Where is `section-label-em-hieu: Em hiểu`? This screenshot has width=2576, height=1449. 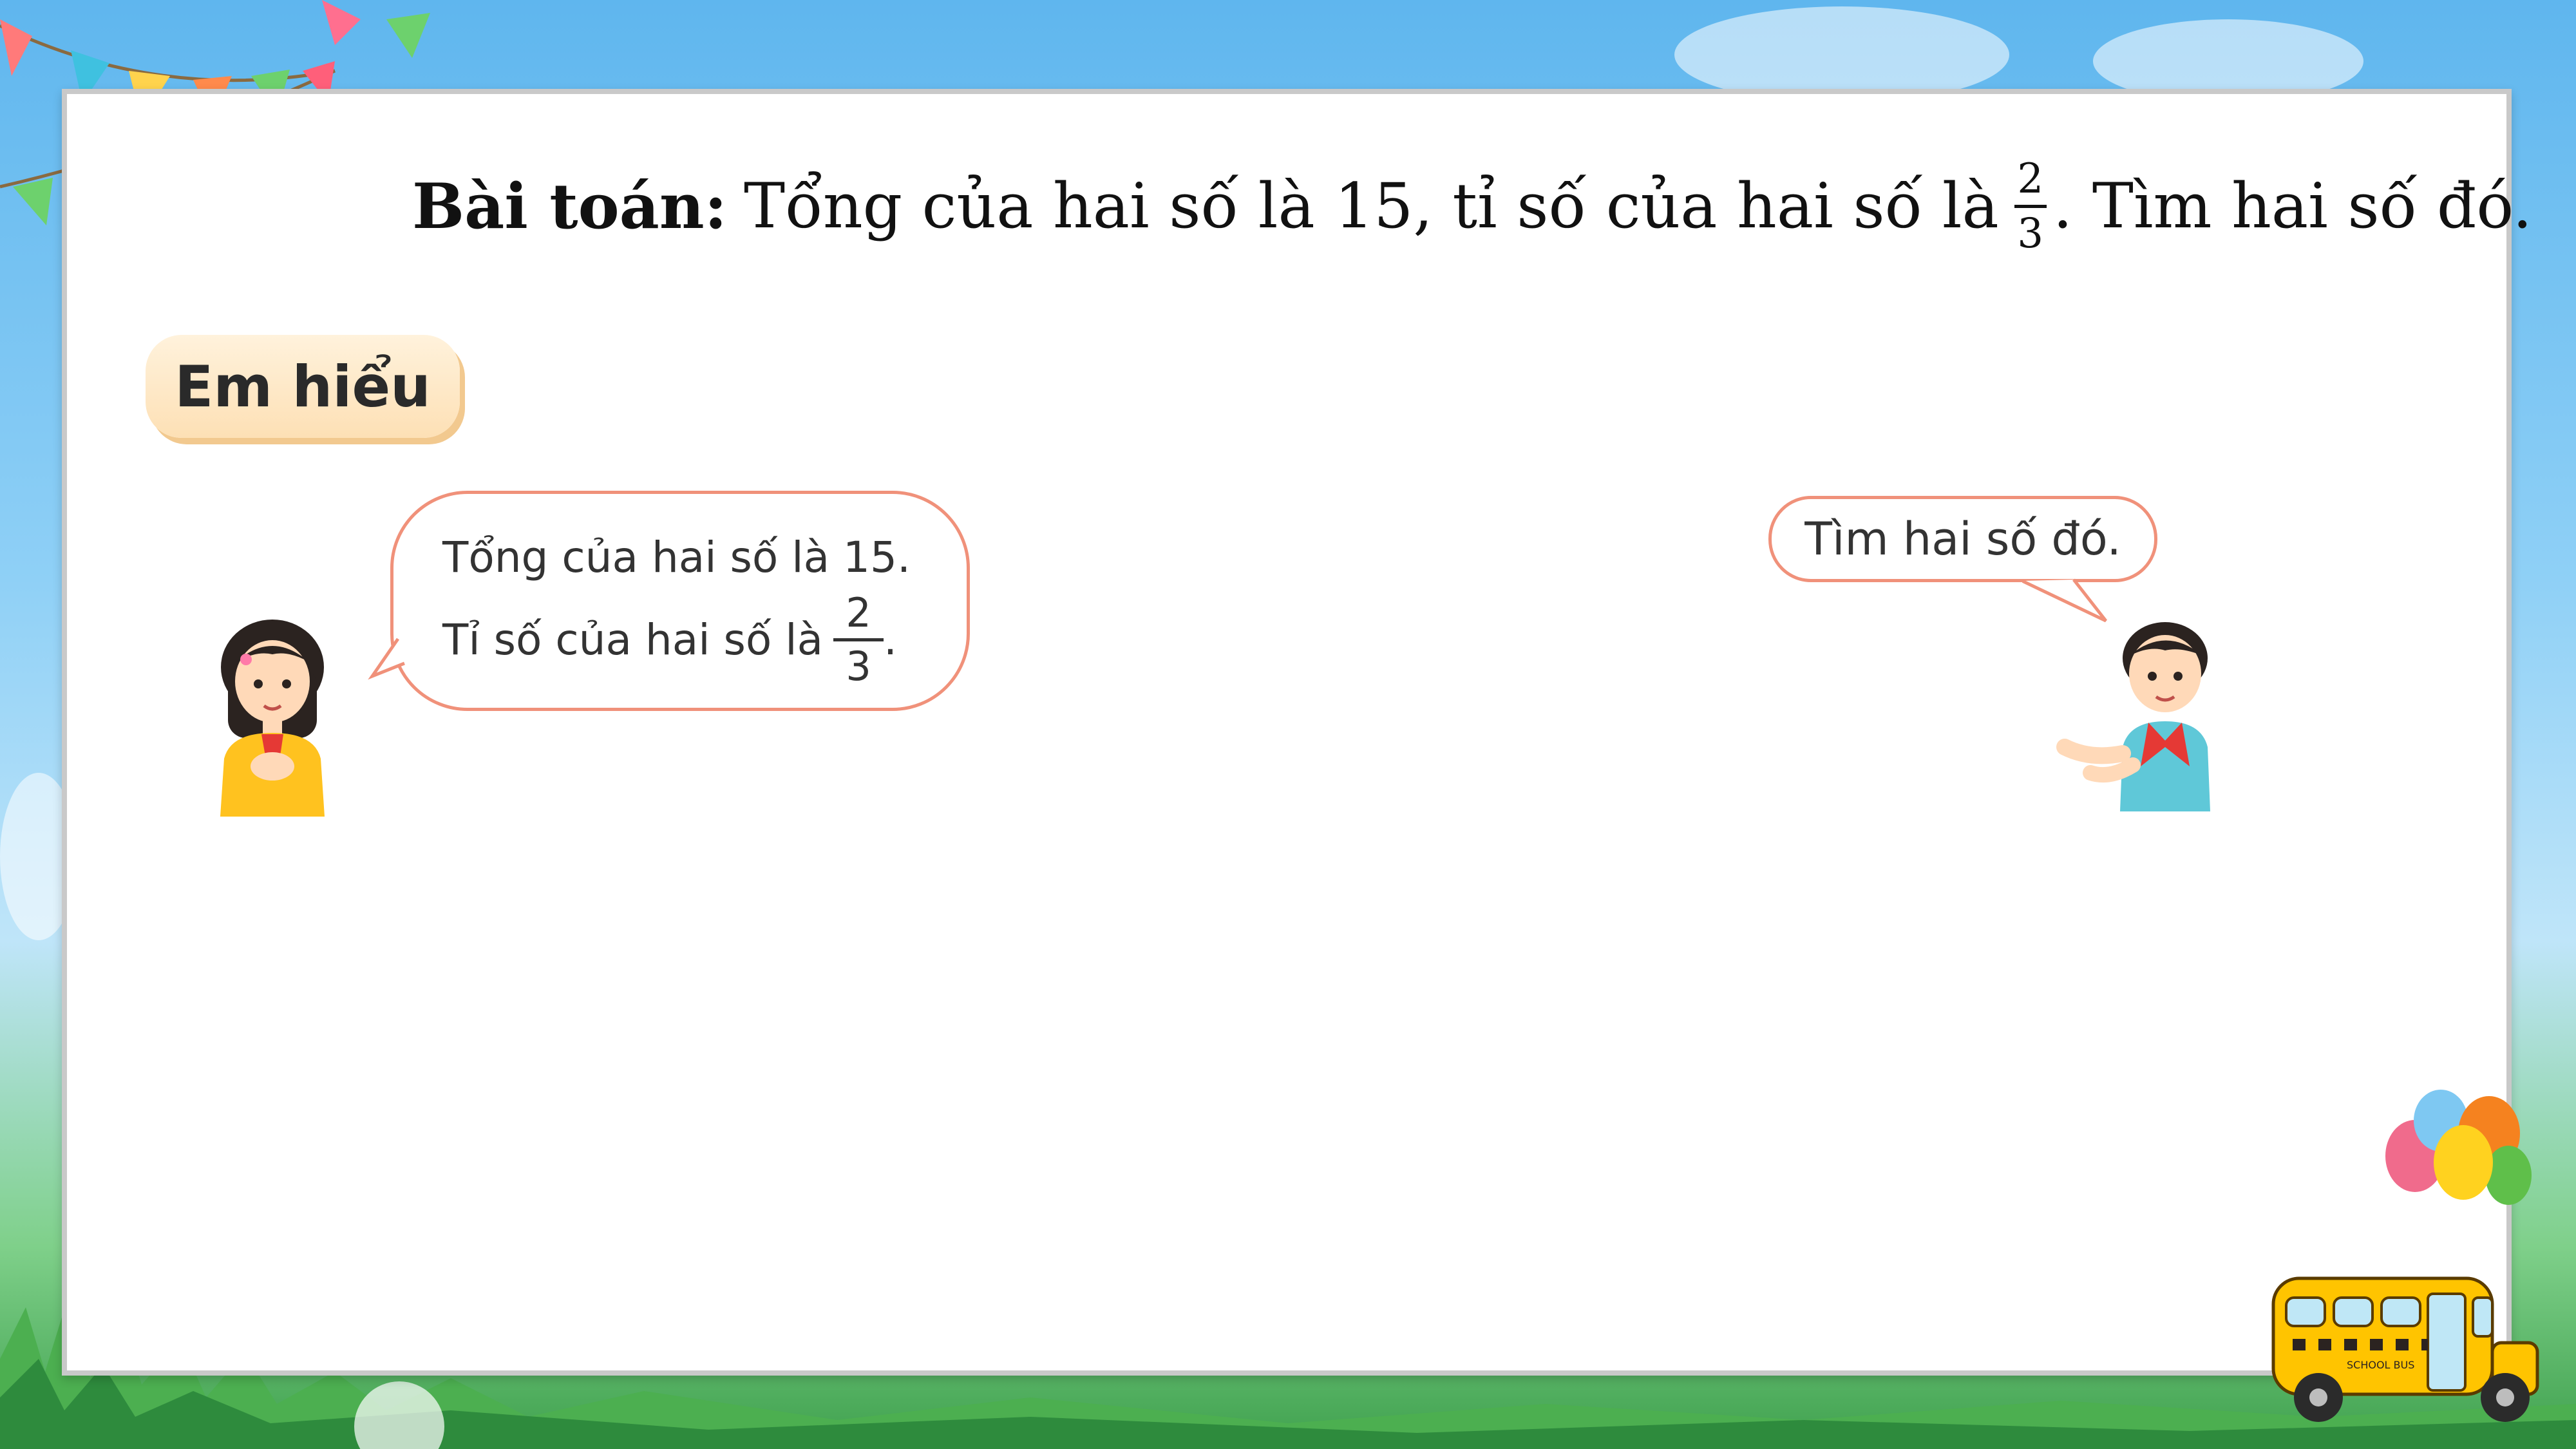
section-label-em-hieu: Em hiểu is located at coordinates (303, 386).